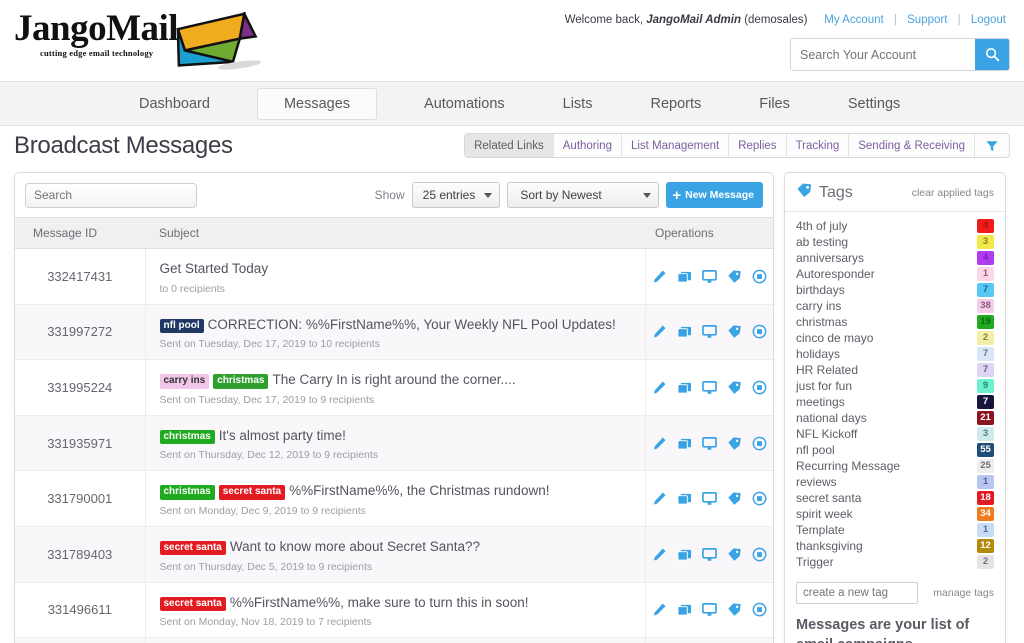 The image size is (1024, 643). Describe the element at coordinates (675, 104) in the screenshot. I see `nav-item-reports: Reports` at that location.